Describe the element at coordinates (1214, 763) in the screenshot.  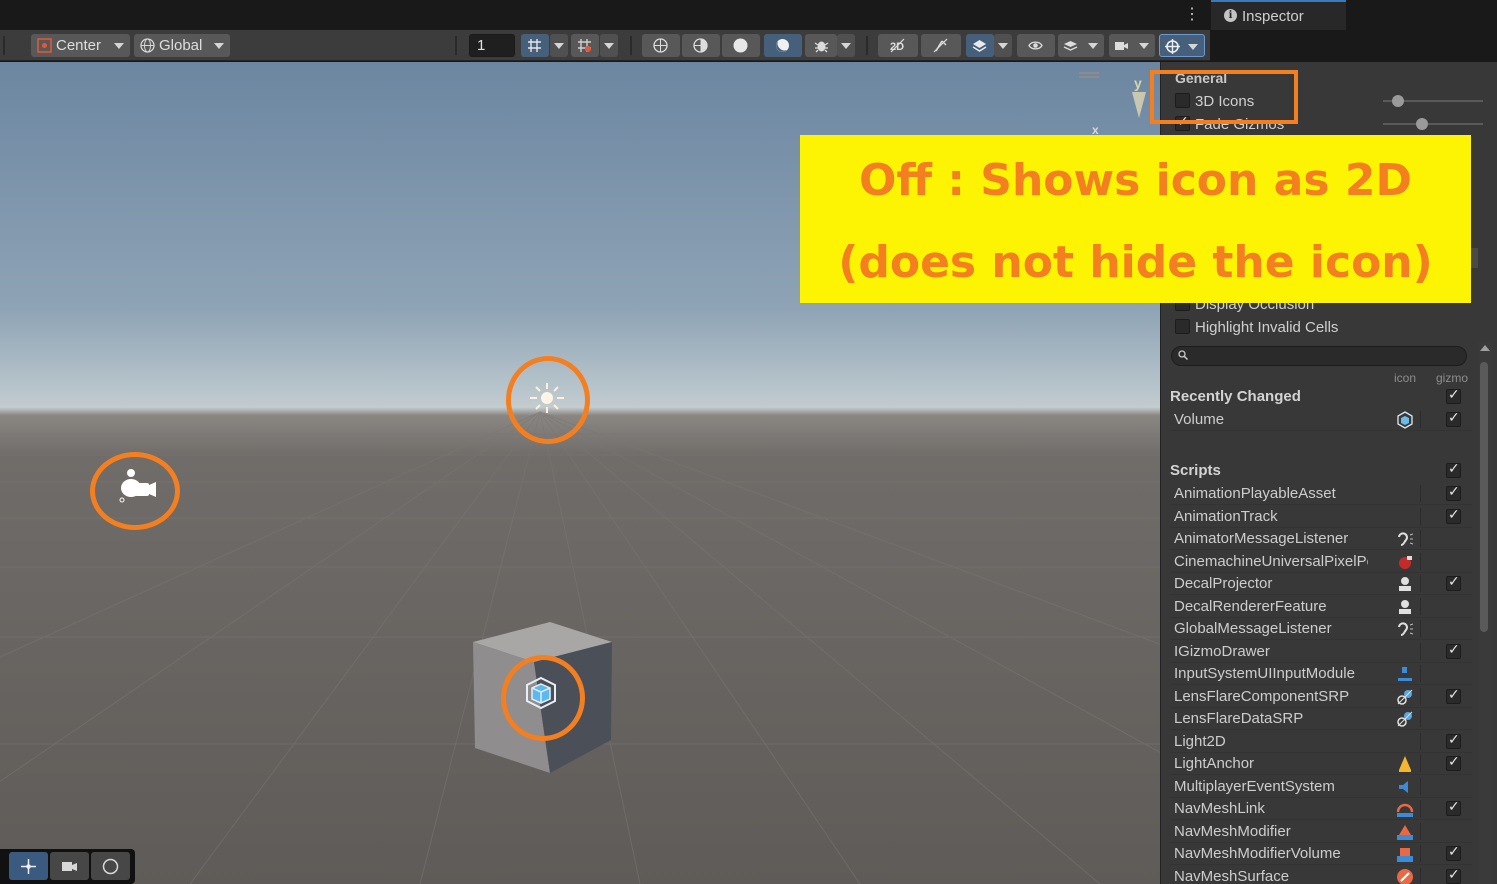
I see `list-item-name: LightAnchor` at that location.